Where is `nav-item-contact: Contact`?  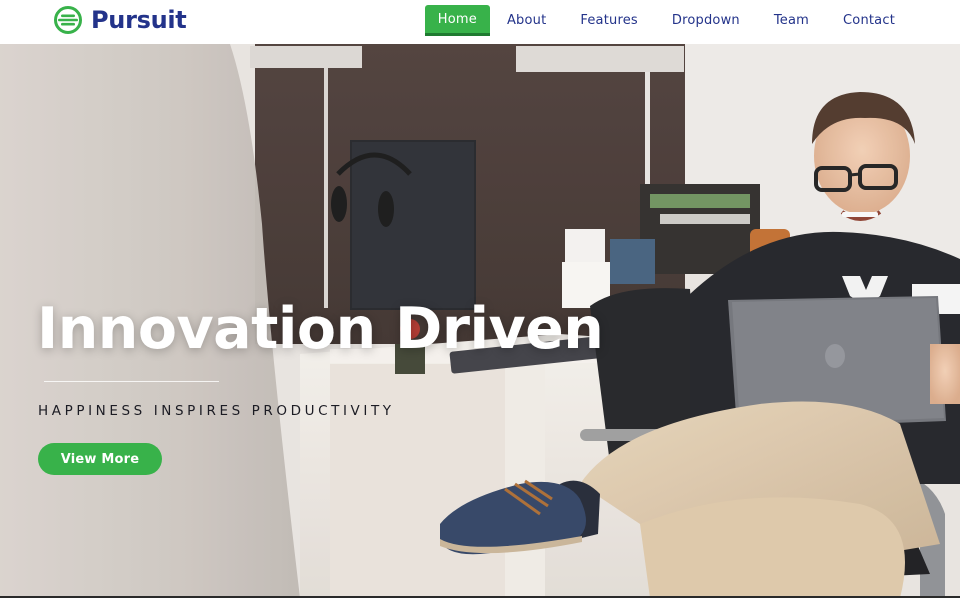
nav-item-contact: Contact is located at coordinates (869, 21).